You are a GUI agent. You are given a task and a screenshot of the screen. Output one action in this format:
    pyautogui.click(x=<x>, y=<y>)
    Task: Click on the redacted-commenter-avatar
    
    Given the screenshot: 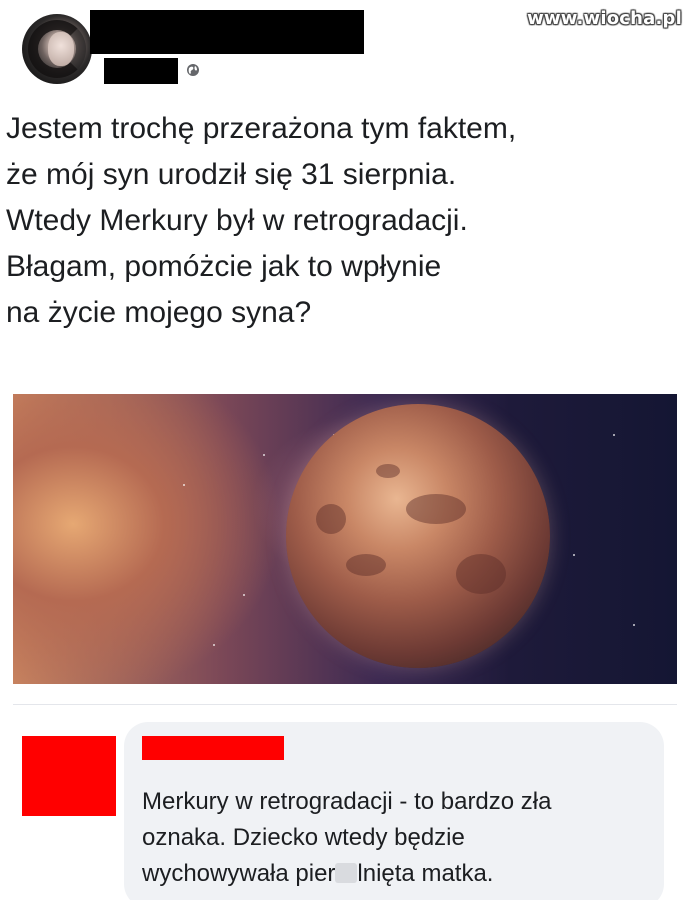 What is the action you would take?
    pyautogui.click(x=69, y=776)
    